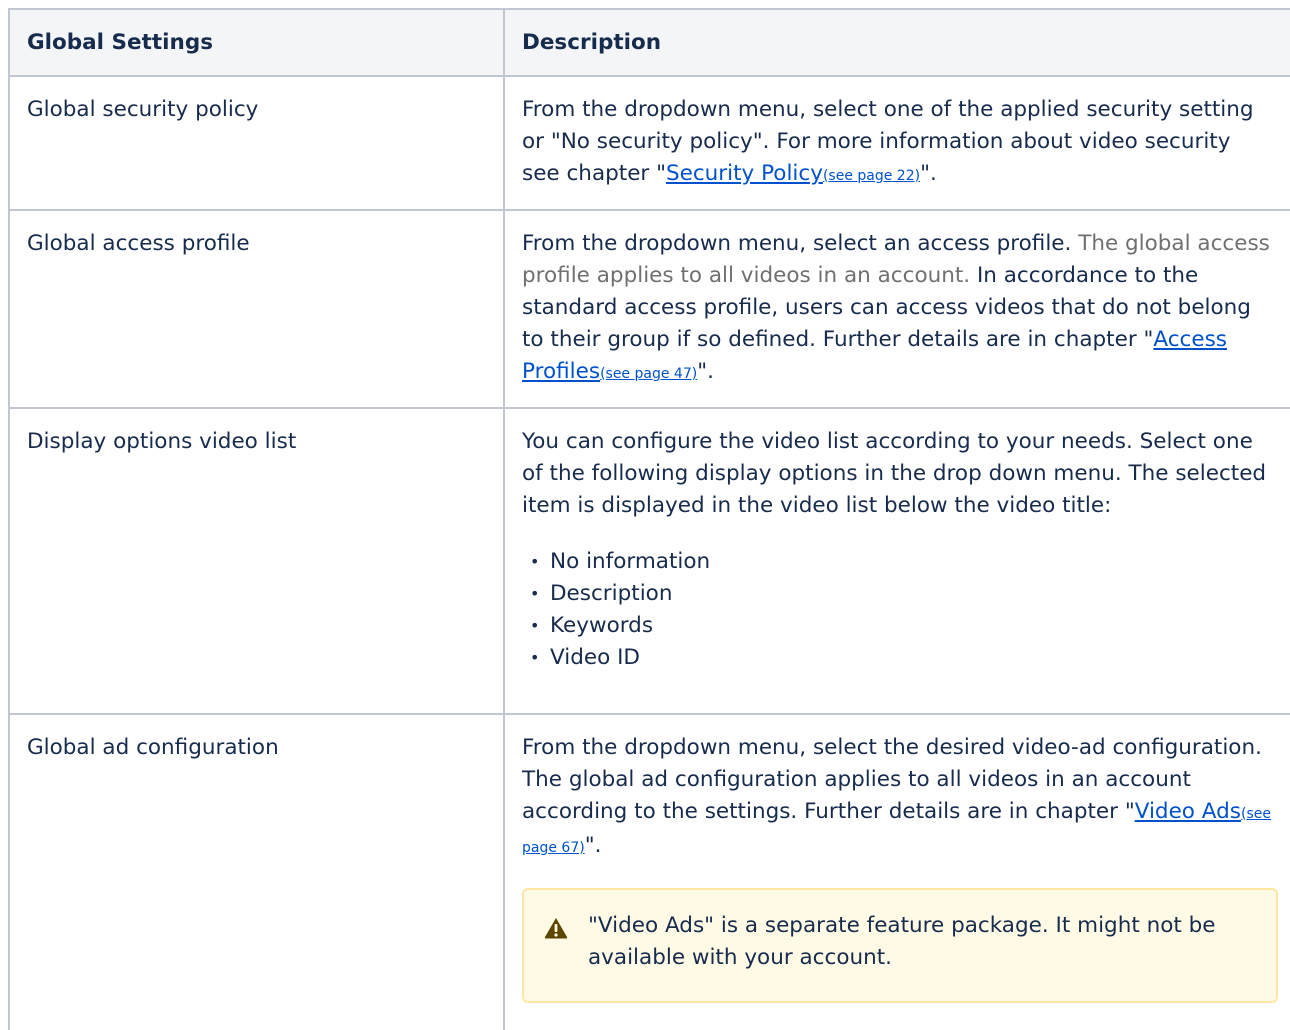 This screenshot has height=1030, width=1290. What do you see at coordinates (902, 594) in the screenshot?
I see `list-item: Description` at bounding box center [902, 594].